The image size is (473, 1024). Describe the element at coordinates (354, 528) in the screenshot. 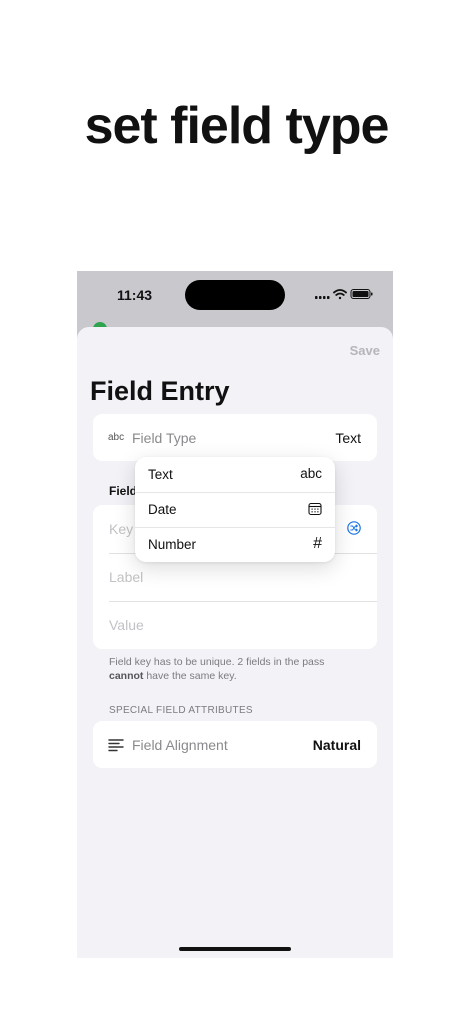

I see `shuffle-icon` at that location.